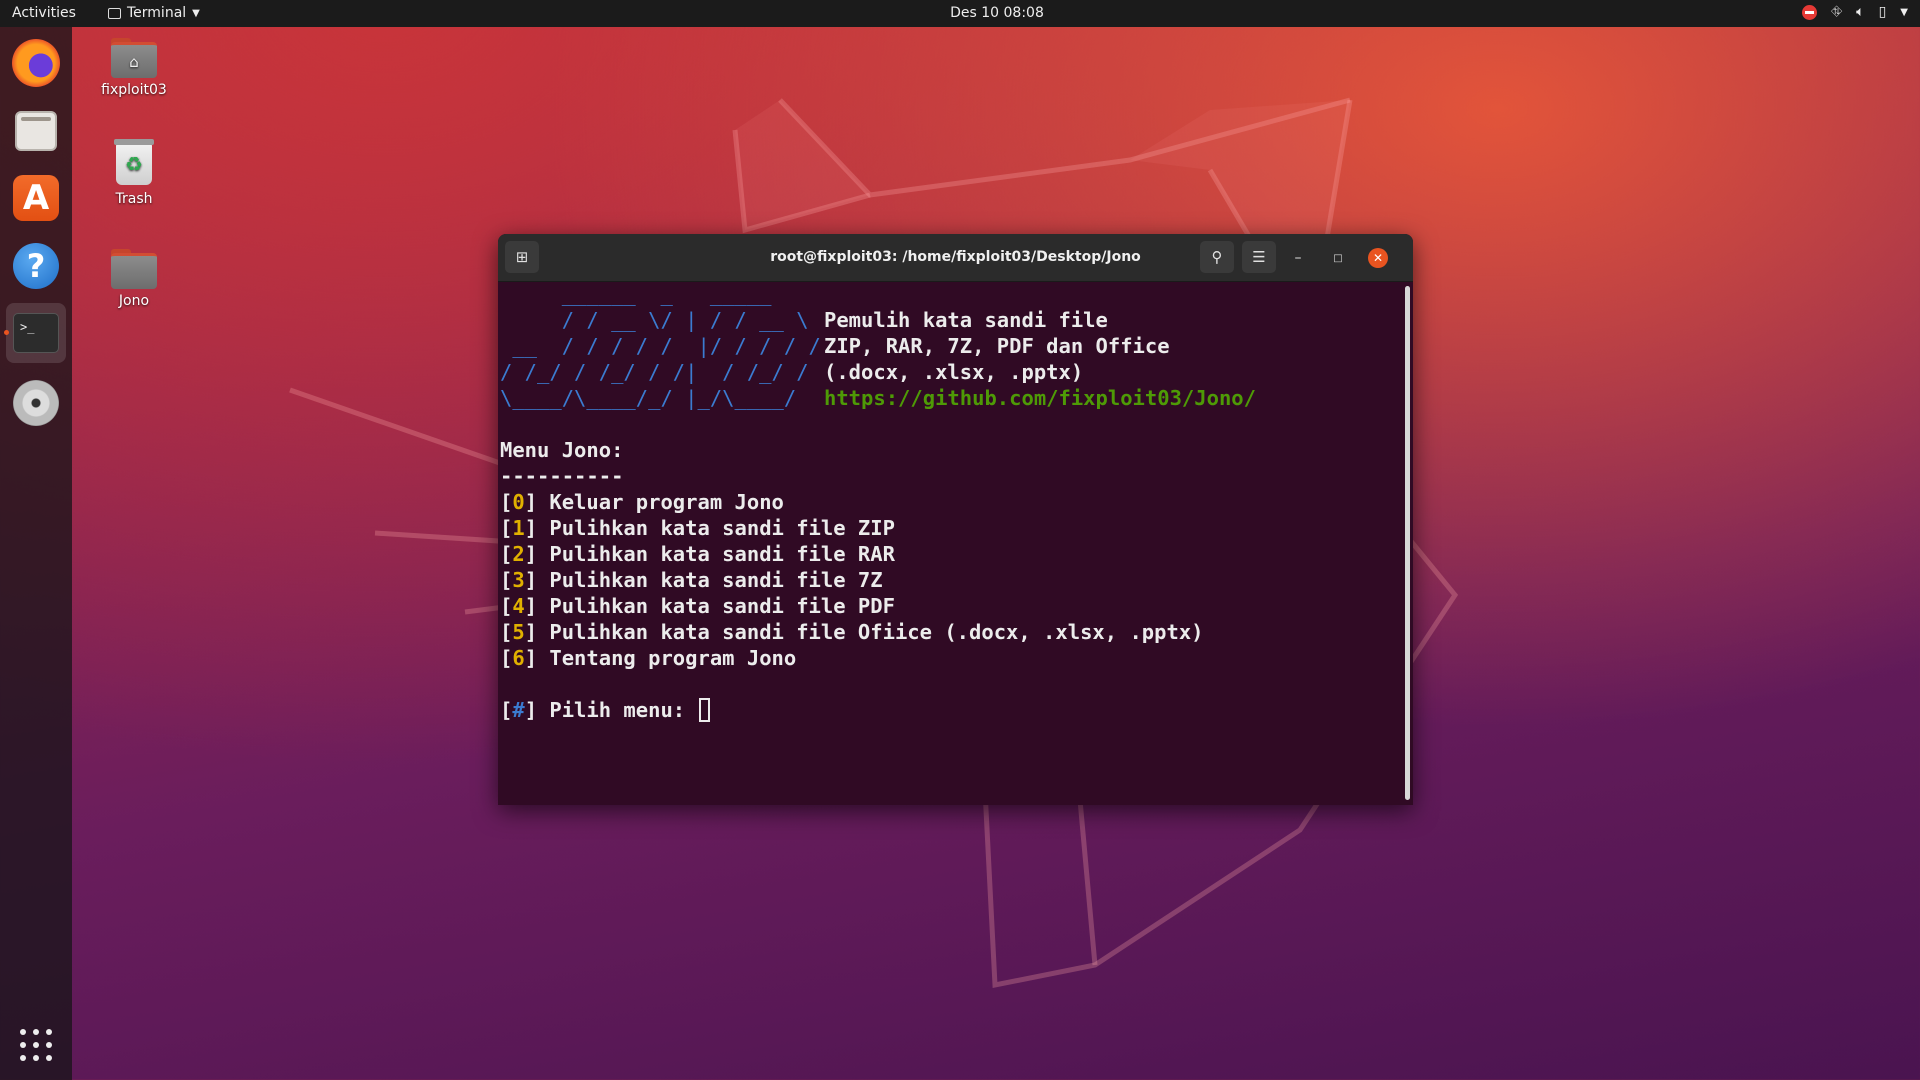  I want to click on prompt-label: Pilih menu:, so click(617, 710).